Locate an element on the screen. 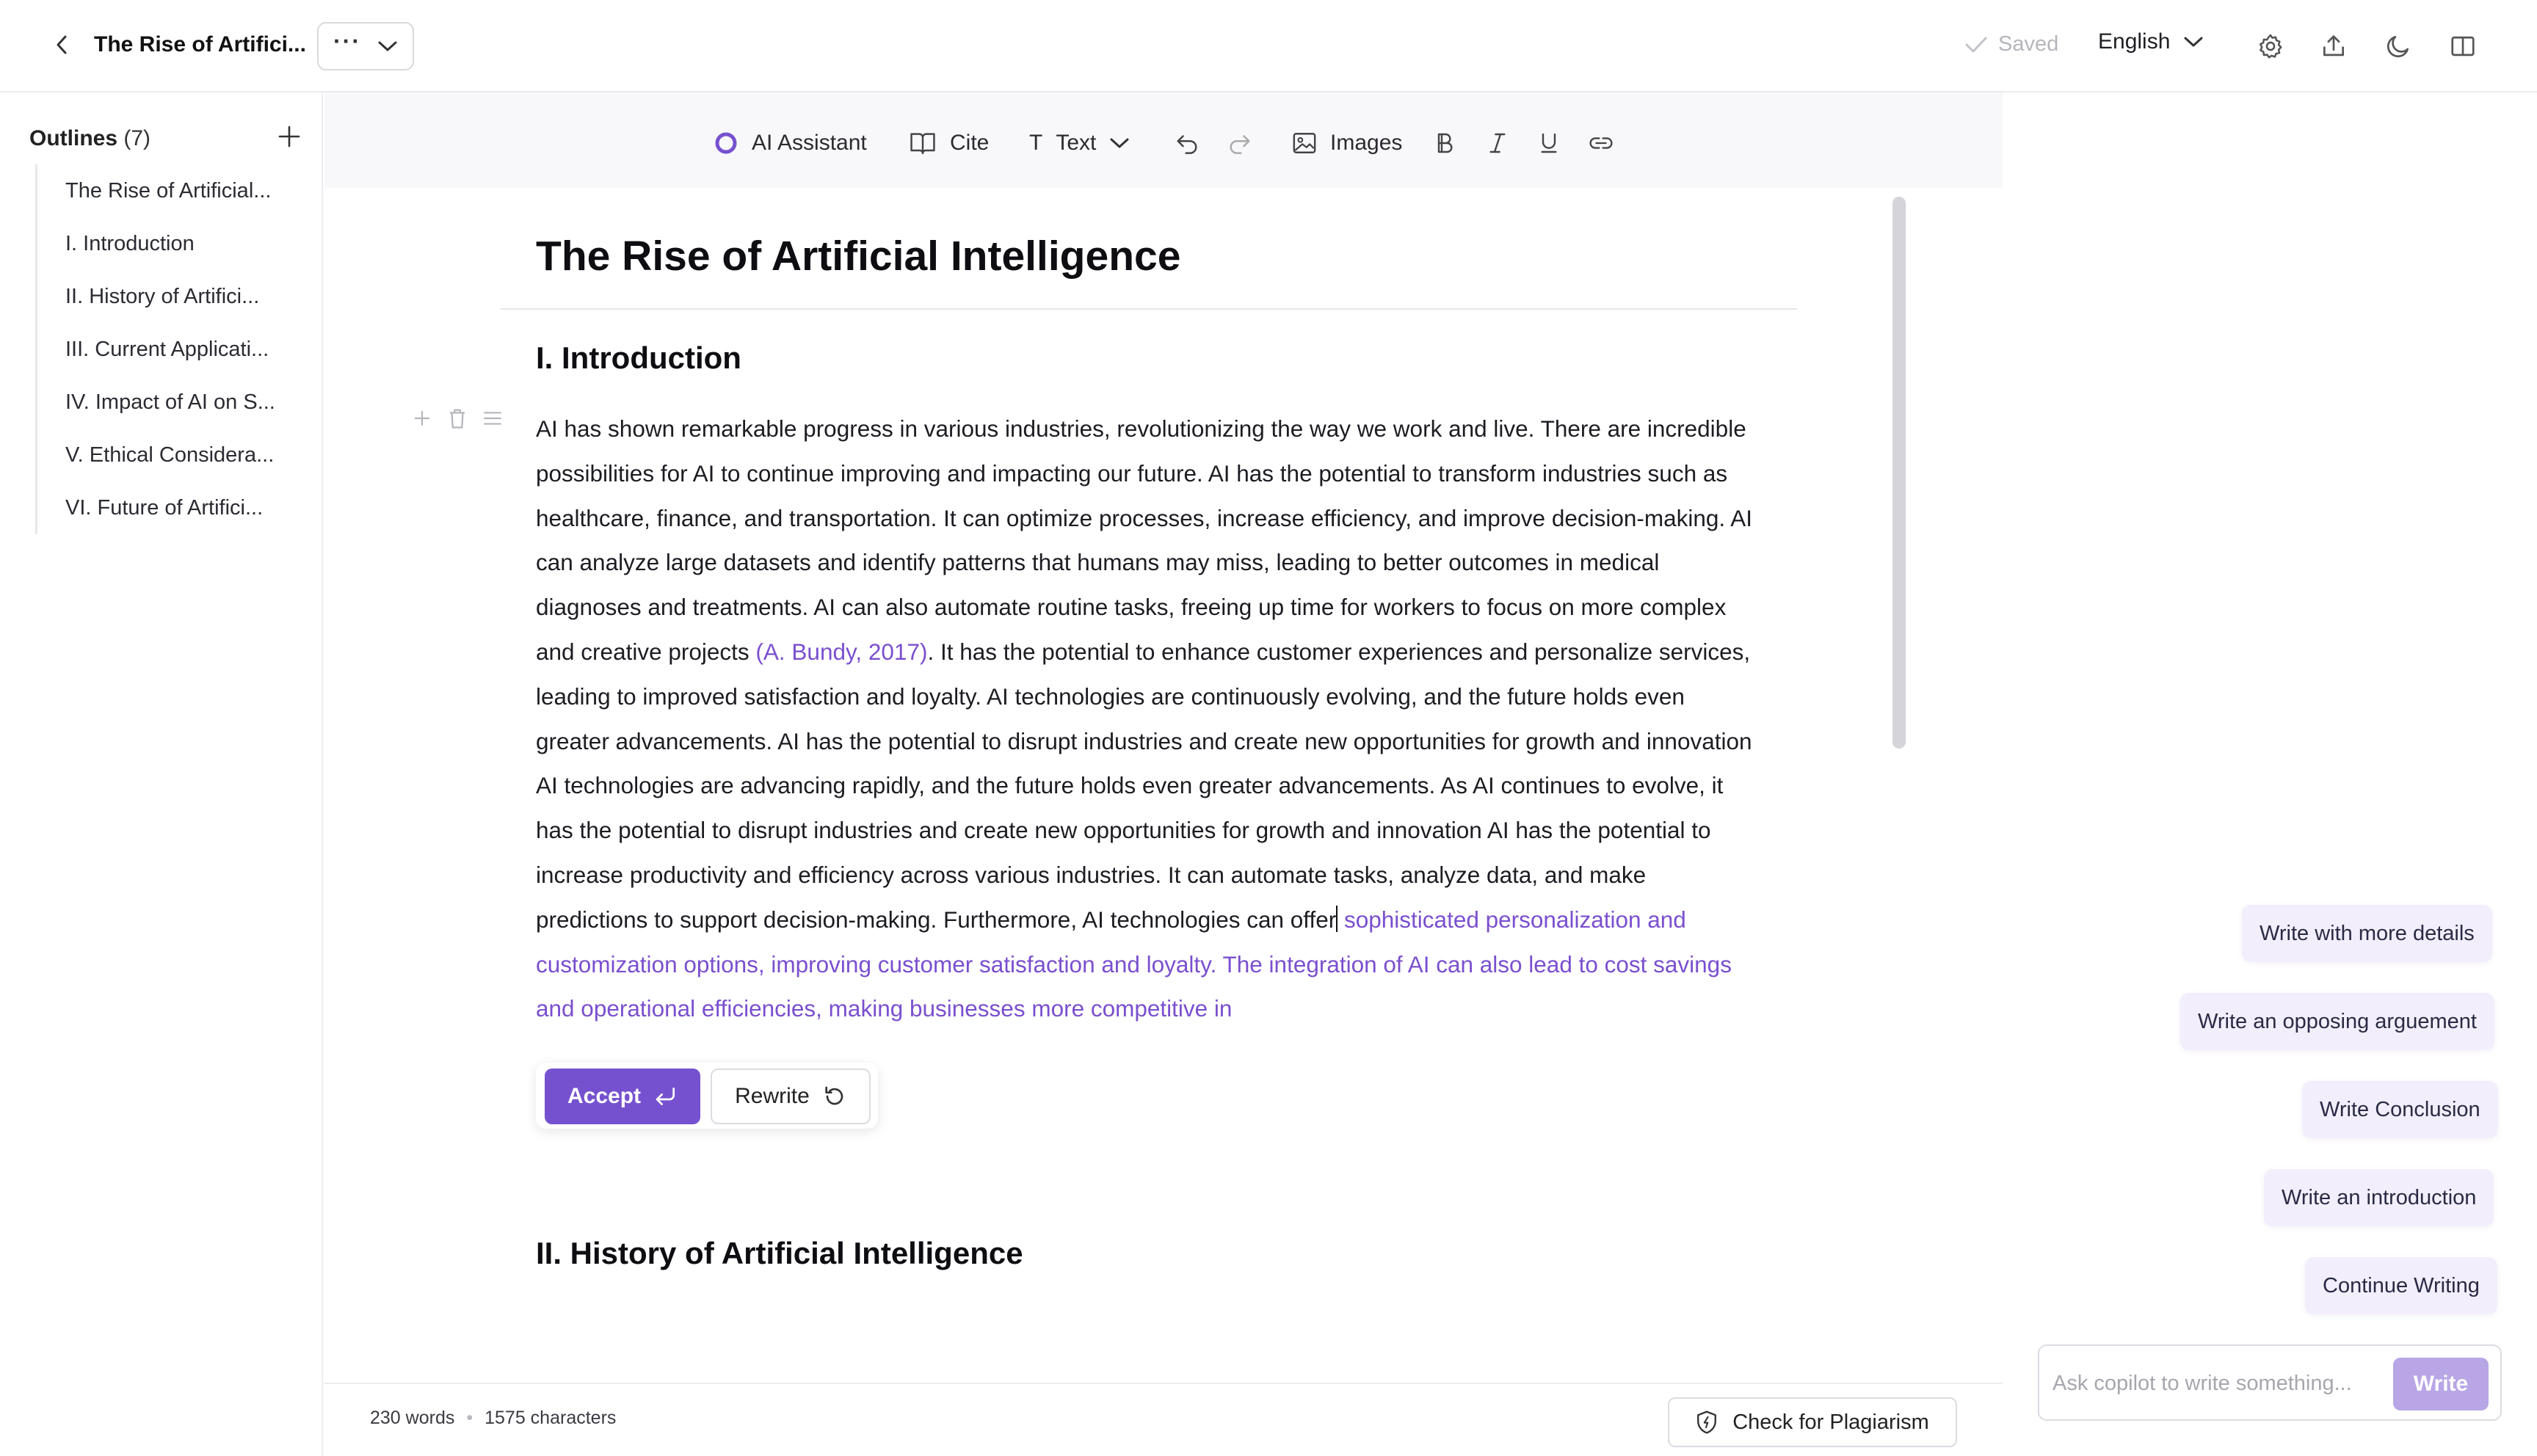 This screenshot has width=2537, height=1456. suggestion-actions: Accept Rewrite is located at coordinates (707, 1096).